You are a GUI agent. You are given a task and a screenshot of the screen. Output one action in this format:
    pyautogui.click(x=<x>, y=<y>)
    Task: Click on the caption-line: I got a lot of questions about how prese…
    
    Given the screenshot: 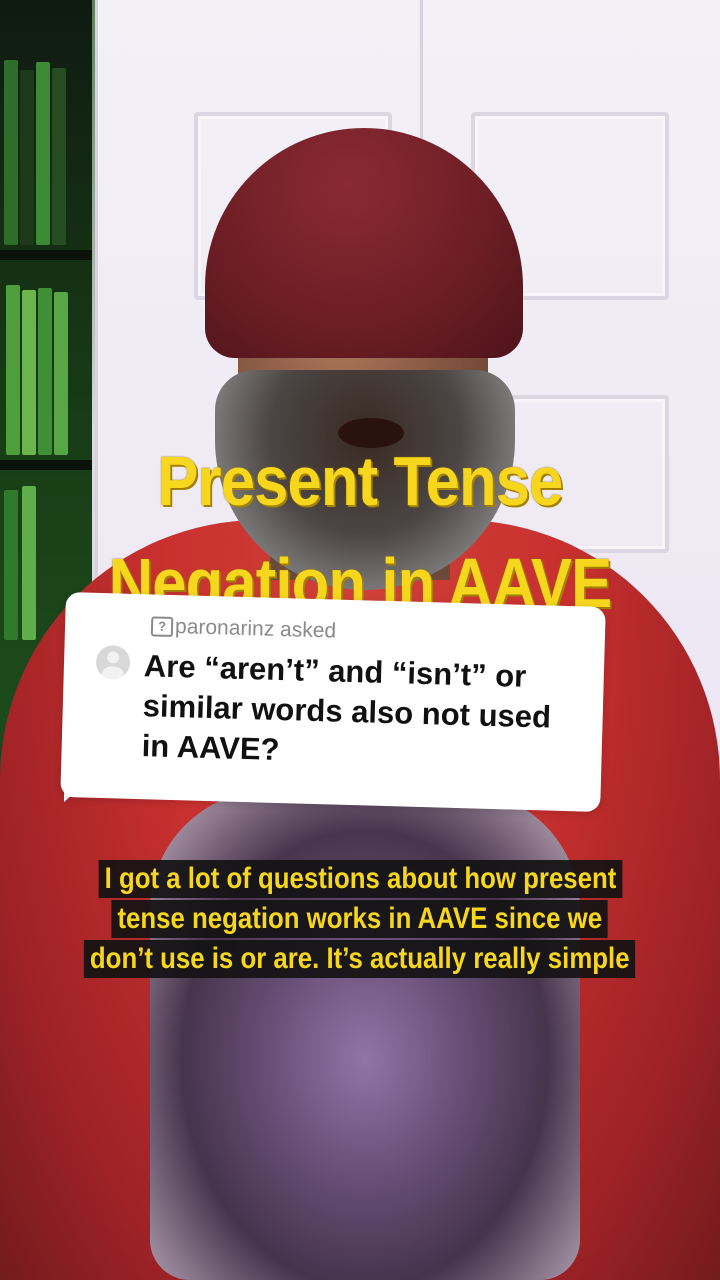 What is the action you would take?
    pyautogui.click(x=360, y=879)
    